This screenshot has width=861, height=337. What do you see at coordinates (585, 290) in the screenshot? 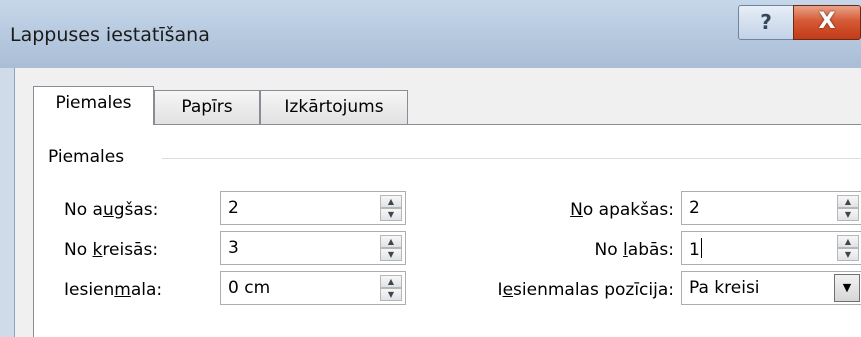
I see `gutter-position-label: Iesienmalas pozīcija:` at bounding box center [585, 290].